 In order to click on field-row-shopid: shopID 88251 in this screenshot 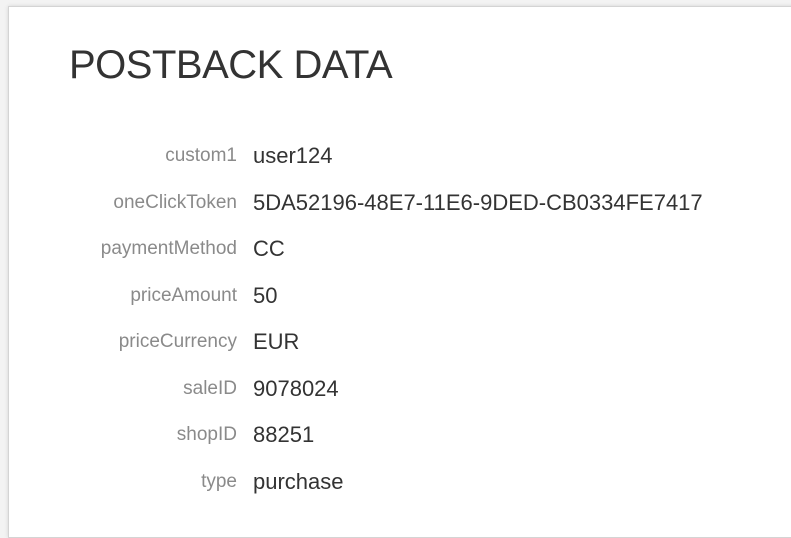, I will do `click(400, 435)`.